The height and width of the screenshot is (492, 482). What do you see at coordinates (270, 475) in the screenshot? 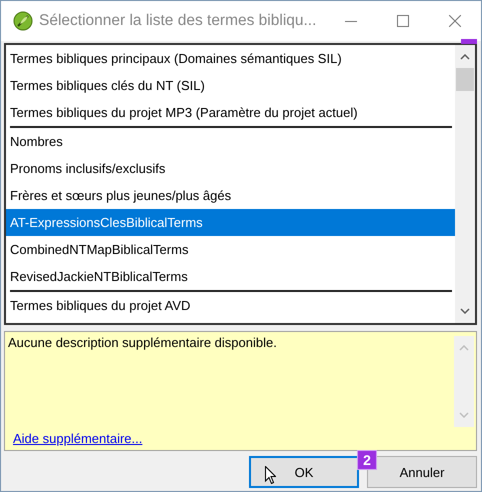
I see `cursor-icon` at bounding box center [270, 475].